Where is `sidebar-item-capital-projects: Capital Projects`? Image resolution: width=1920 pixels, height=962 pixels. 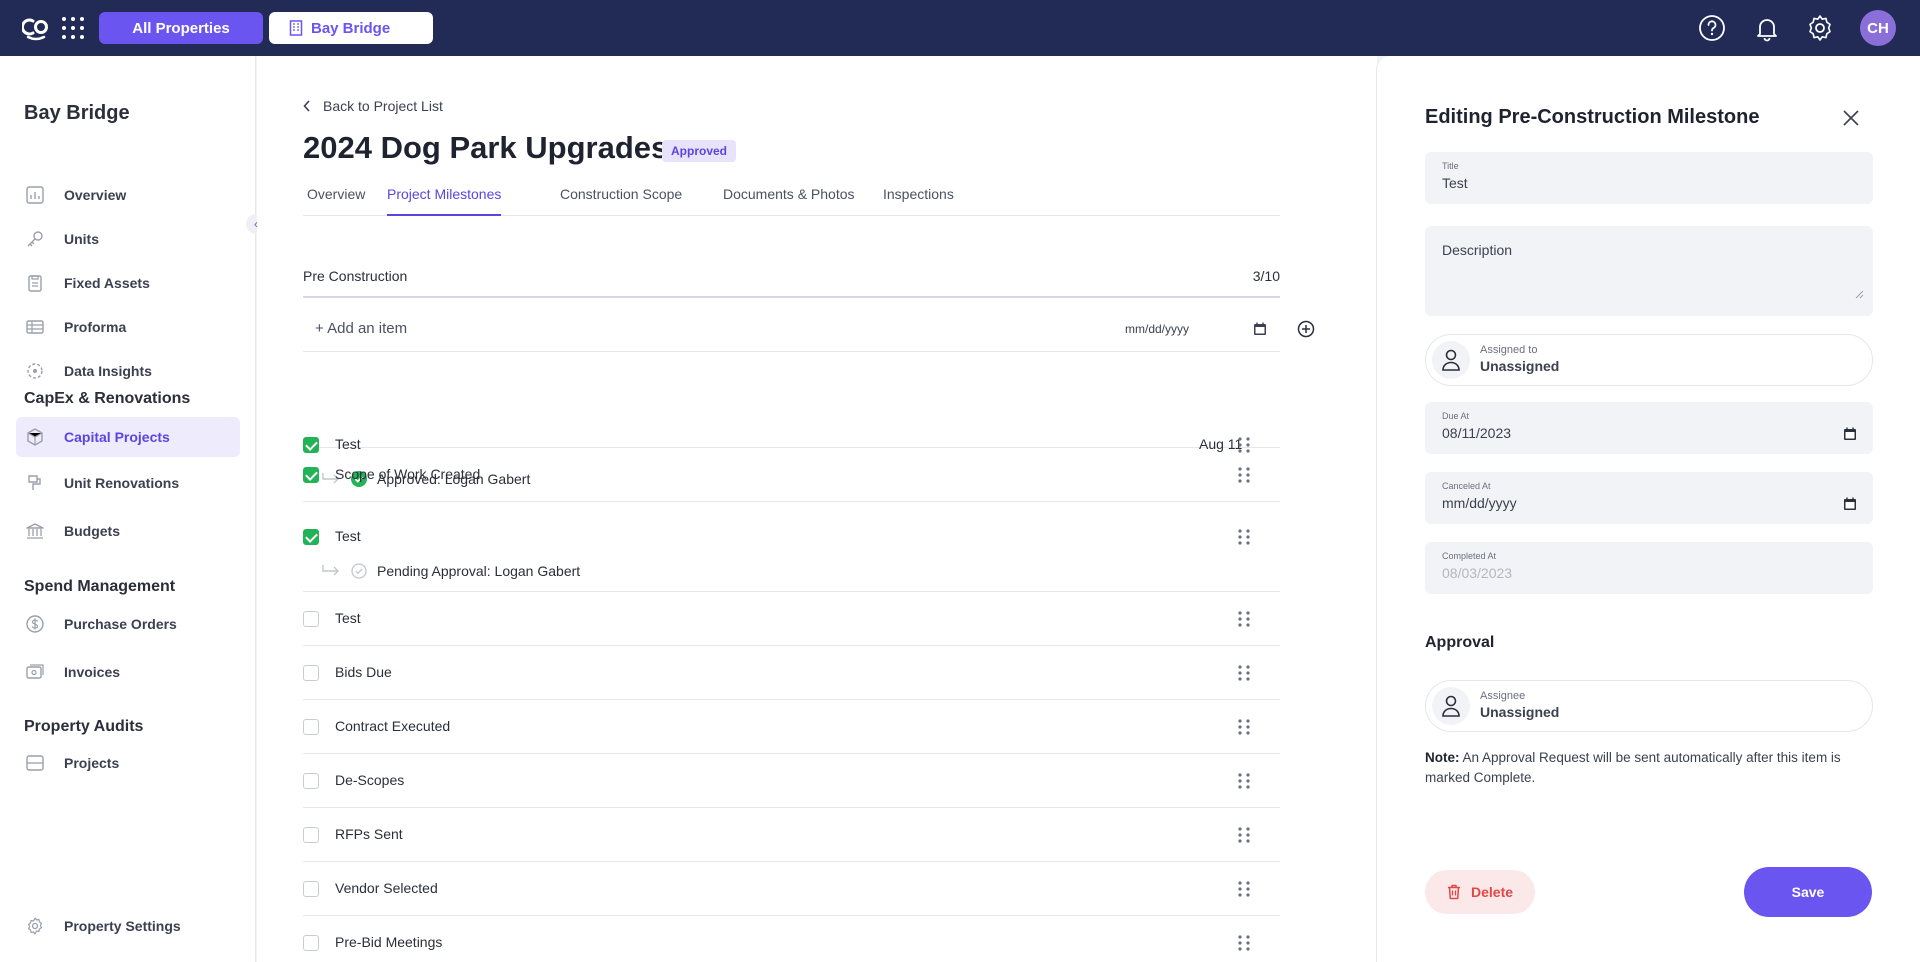
sidebar-item-capital-projects: Capital Projects is located at coordinates (128, 437).